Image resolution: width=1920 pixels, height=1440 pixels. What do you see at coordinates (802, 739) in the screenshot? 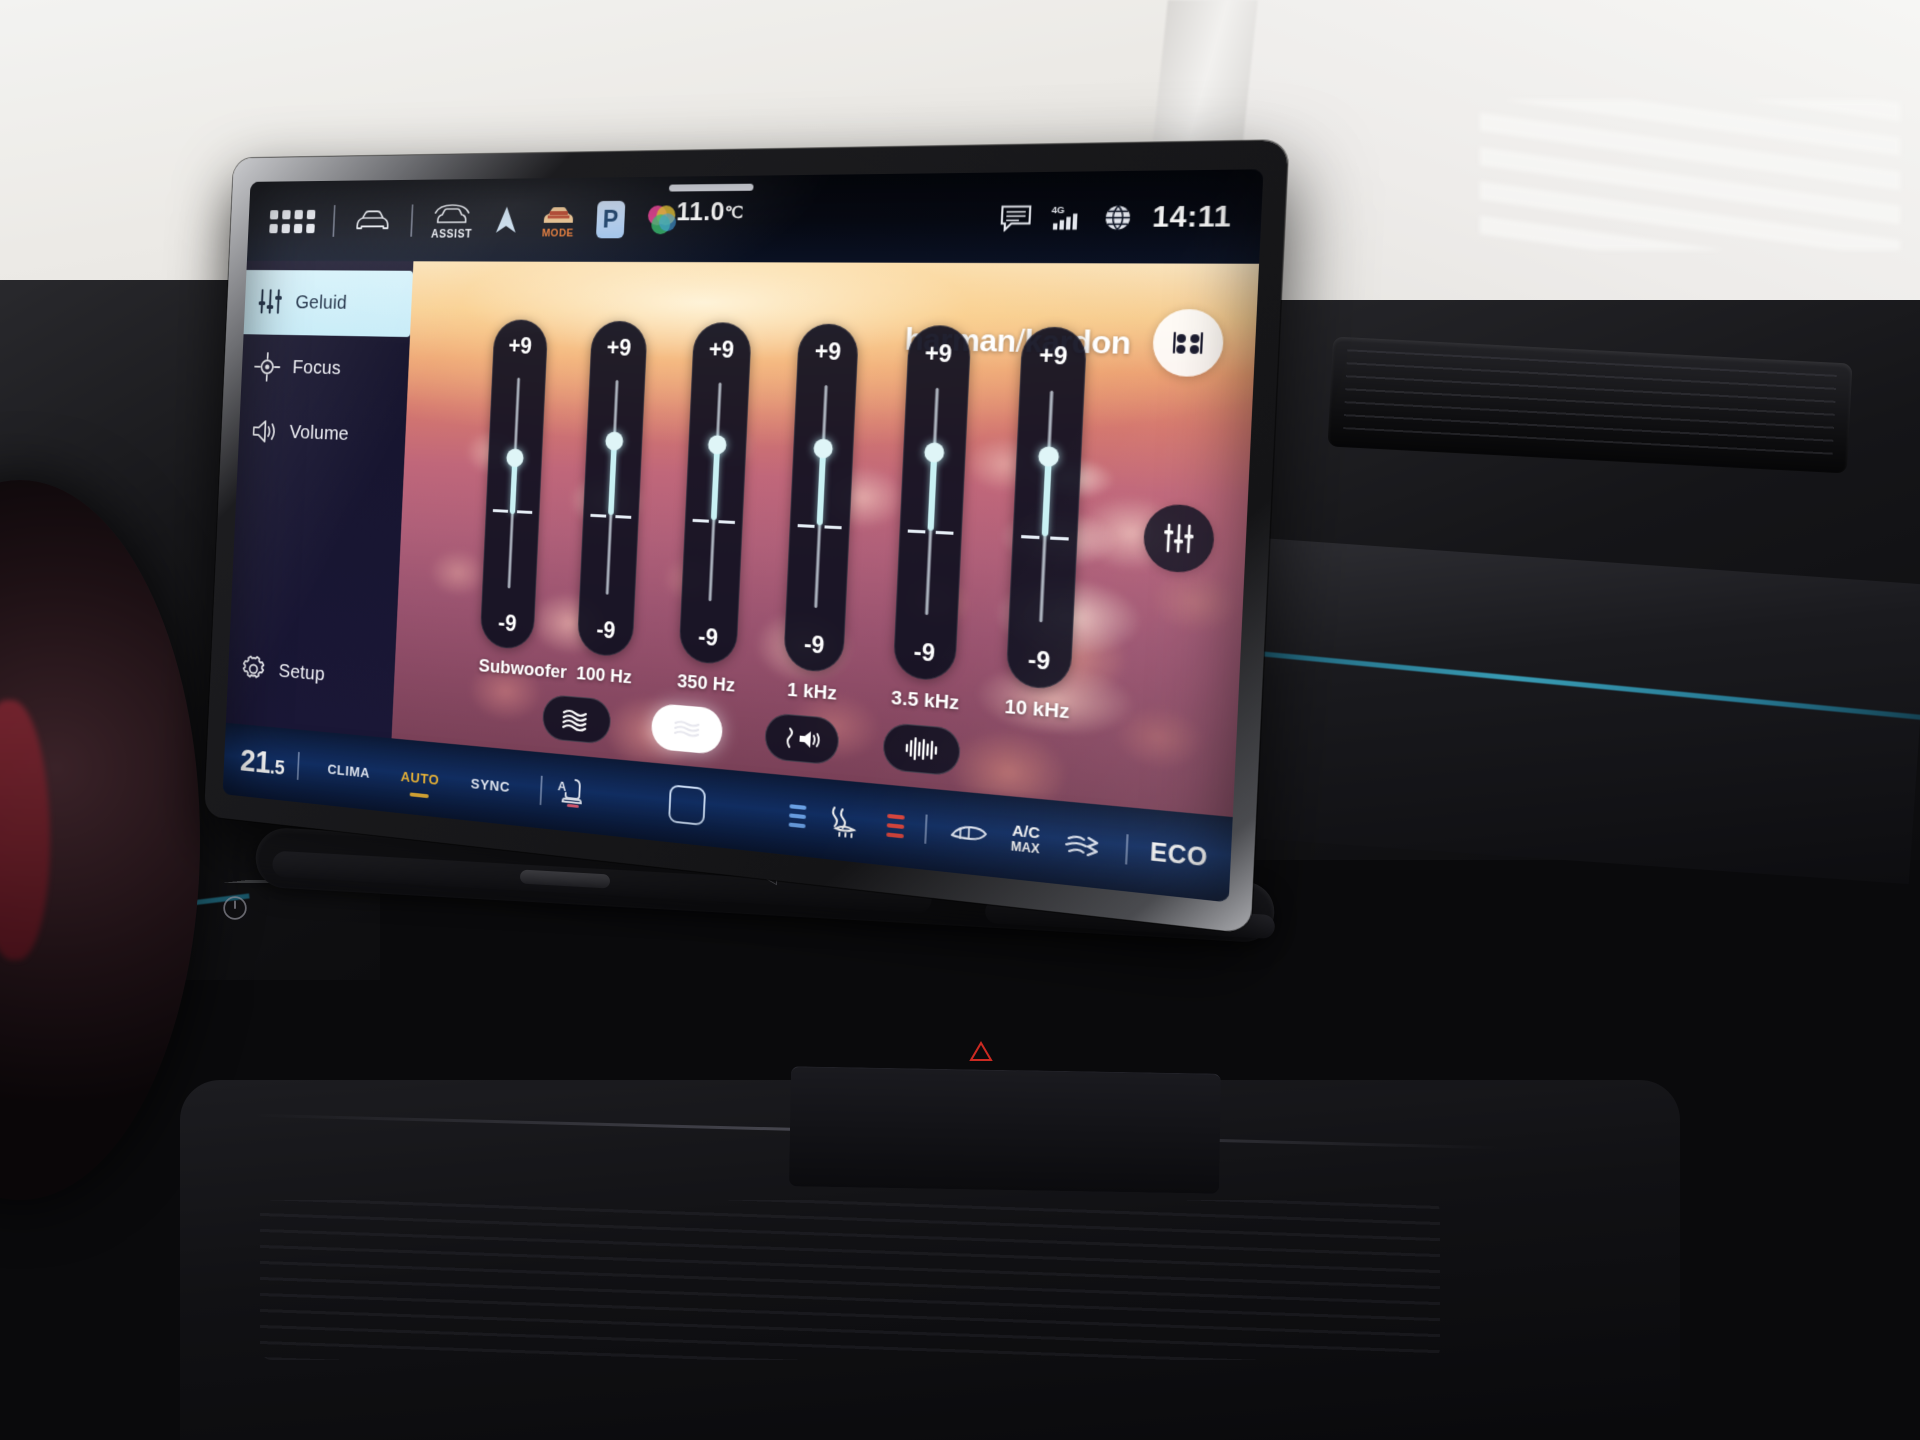
I see `sound-preset-3-button` at bounding box center [802, 739].